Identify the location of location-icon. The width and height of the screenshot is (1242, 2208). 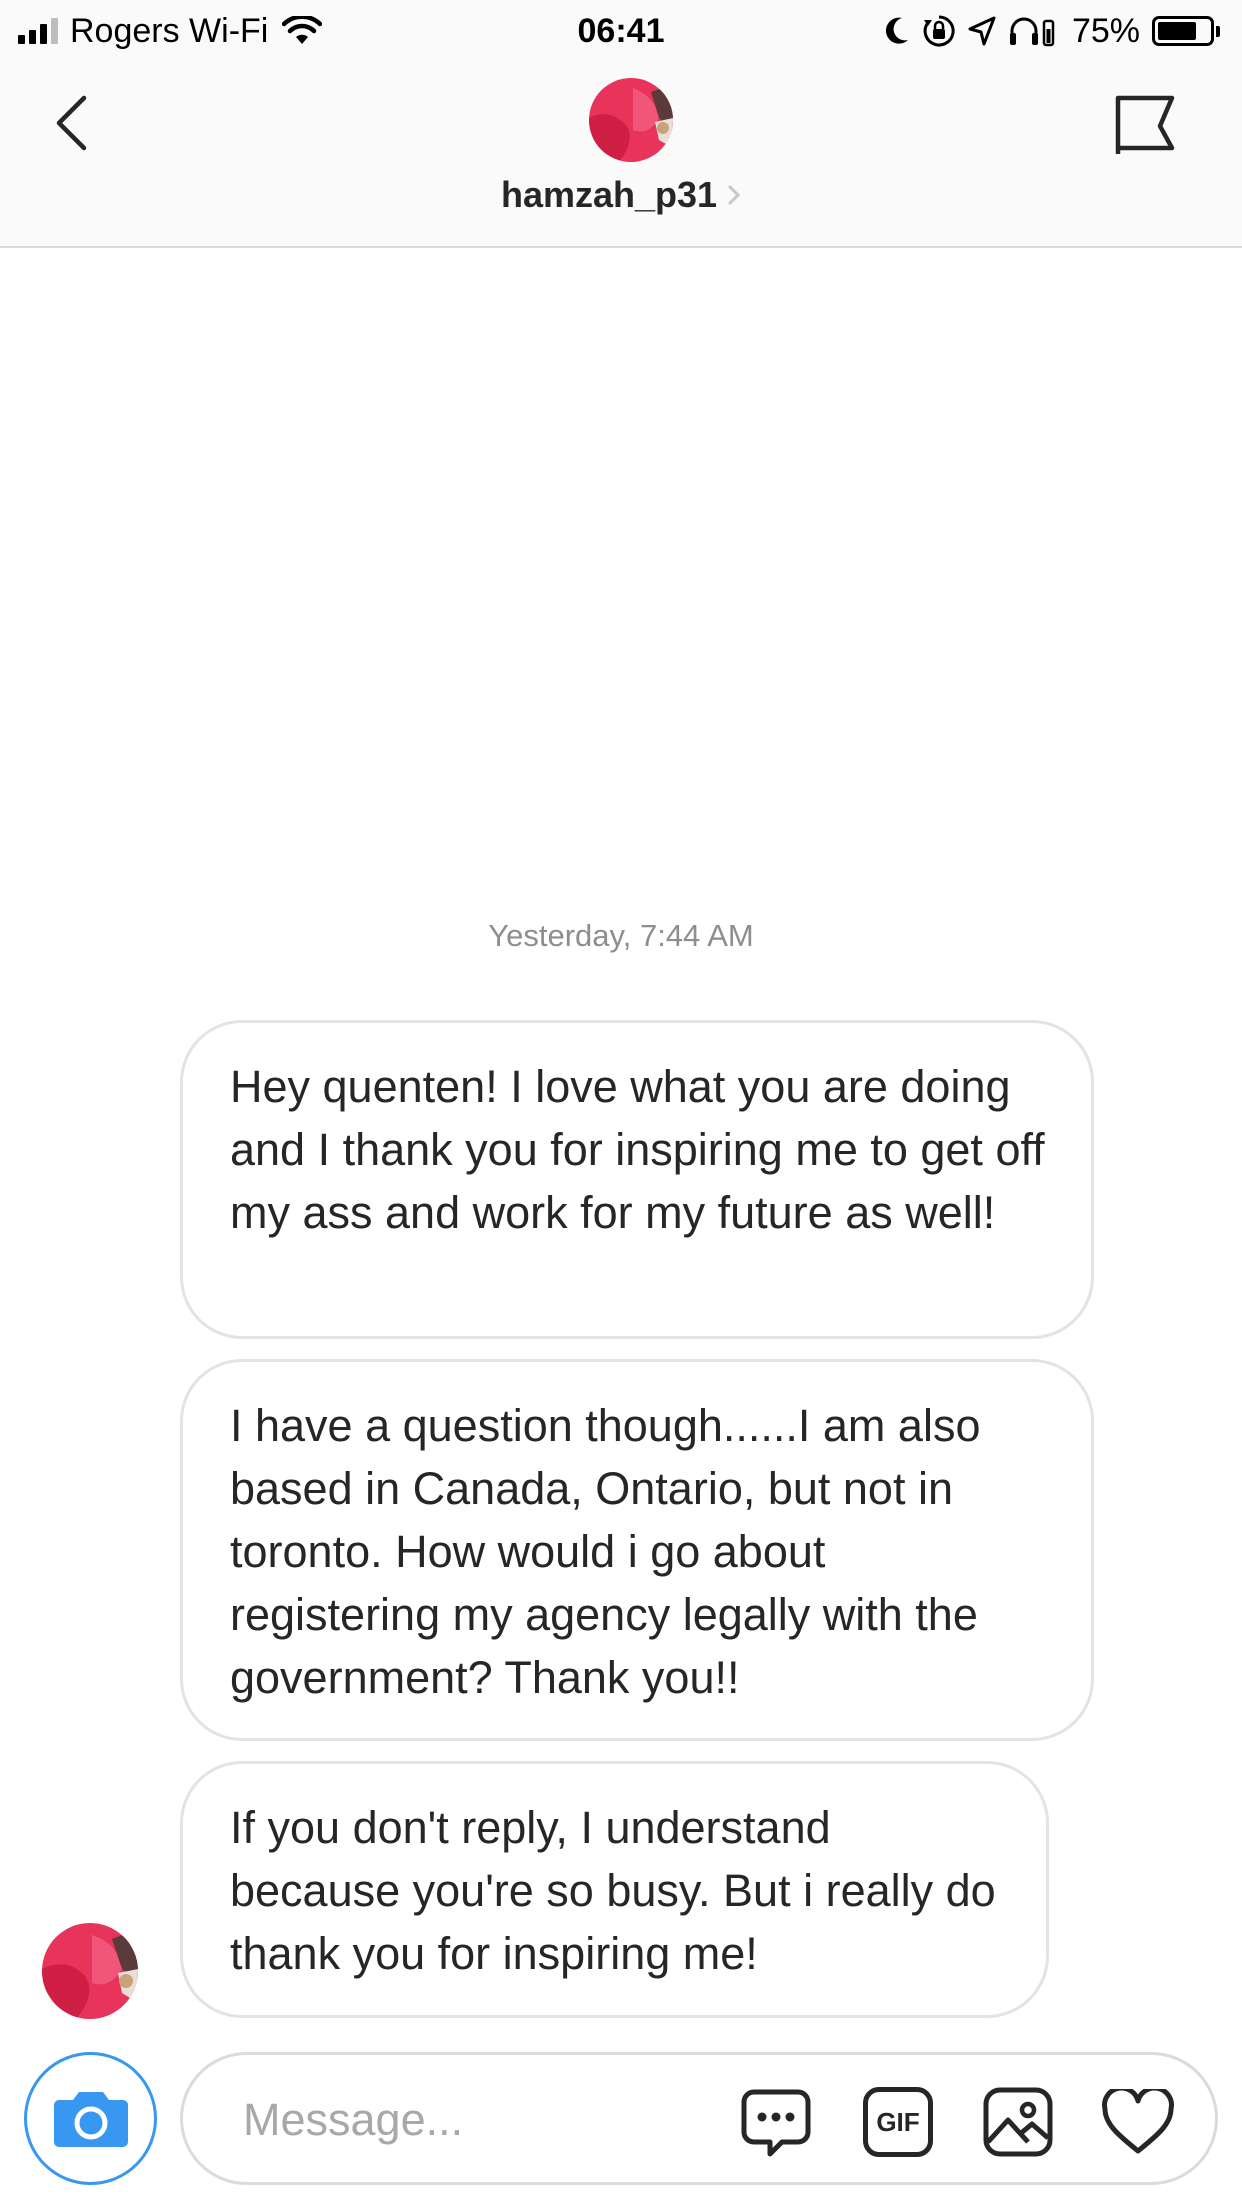
(982, 31).